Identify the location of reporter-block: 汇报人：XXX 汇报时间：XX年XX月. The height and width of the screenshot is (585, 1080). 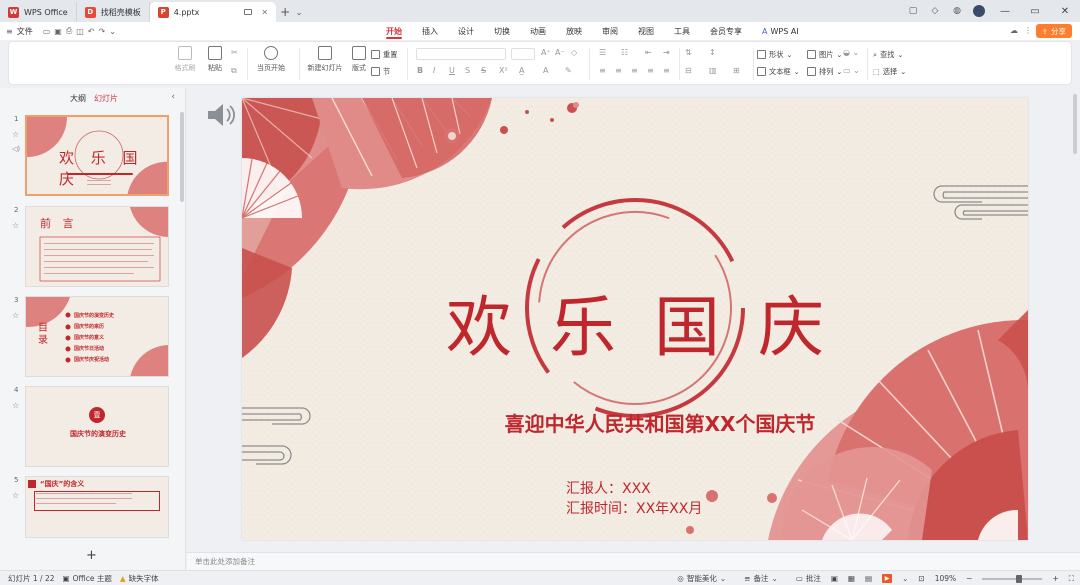
(634, 499).